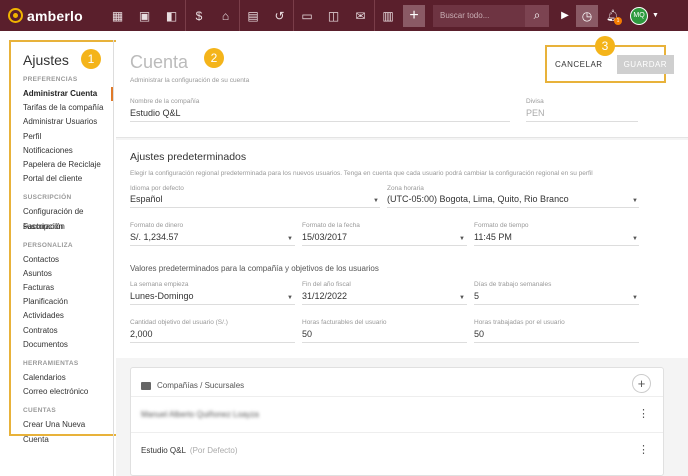 The image size is (688, 476). What do you see at coordinates (15, 15) in the screenshot?
I see `amberlo-logo-icon` at bounding box center [15, 15].